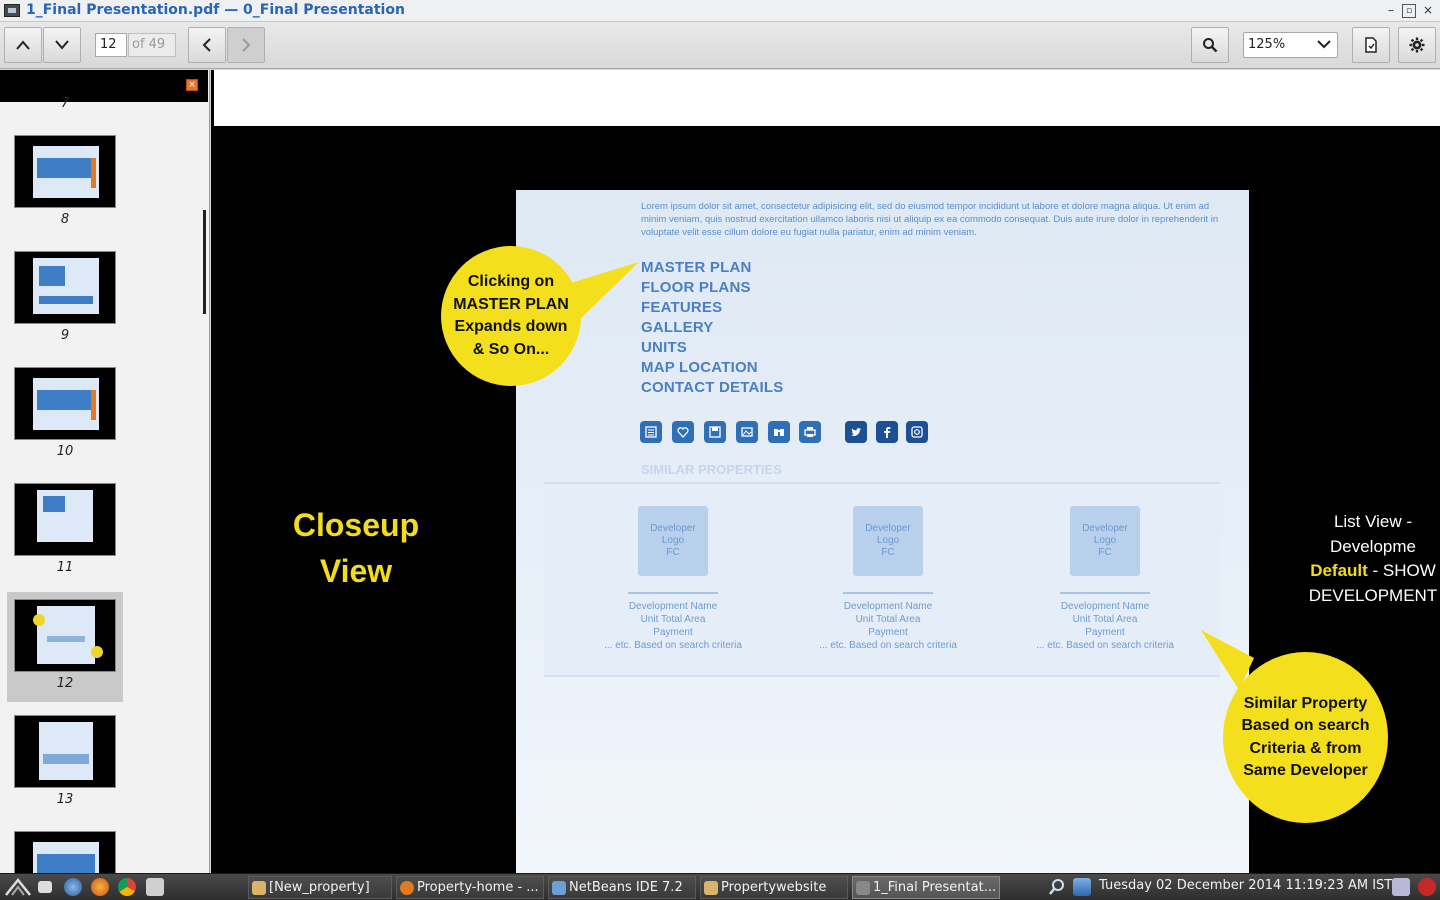 The image size is (1440, 900). What do you see at coordinates (863, 888) in the screenshot?
I see `pdf-viewer-icon` at bounding box center [863, 888].